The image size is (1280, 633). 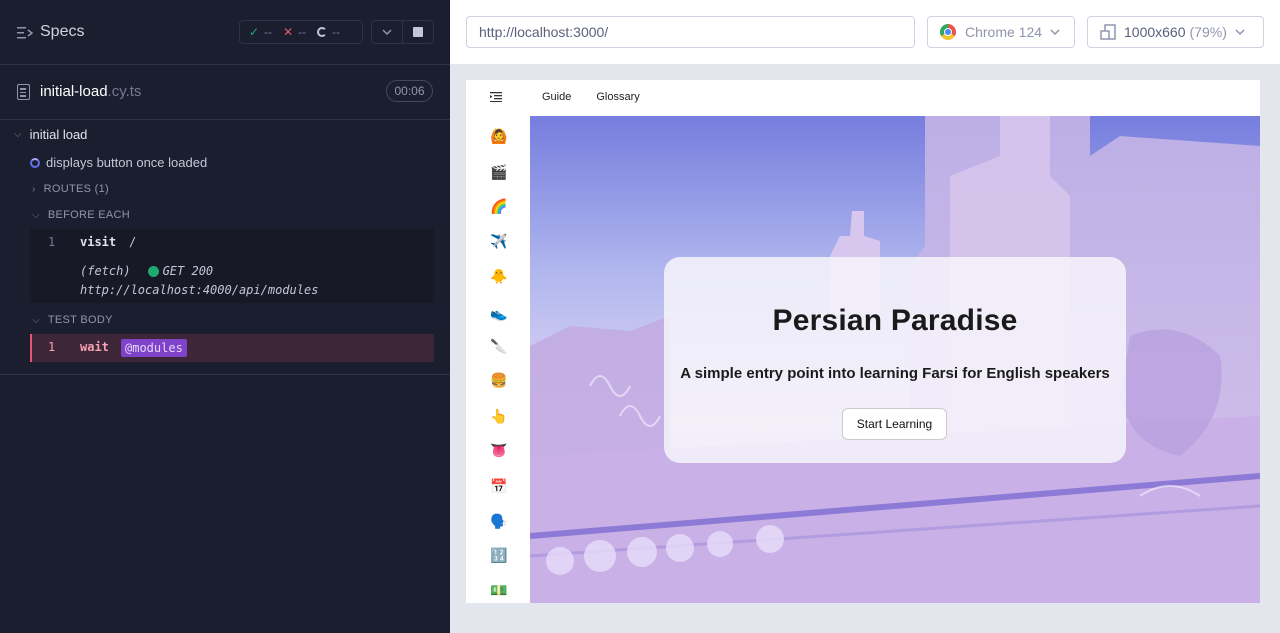 I want to click on test-body-toggle: ⌵ TEST BODY, so click(x=72, y=320).